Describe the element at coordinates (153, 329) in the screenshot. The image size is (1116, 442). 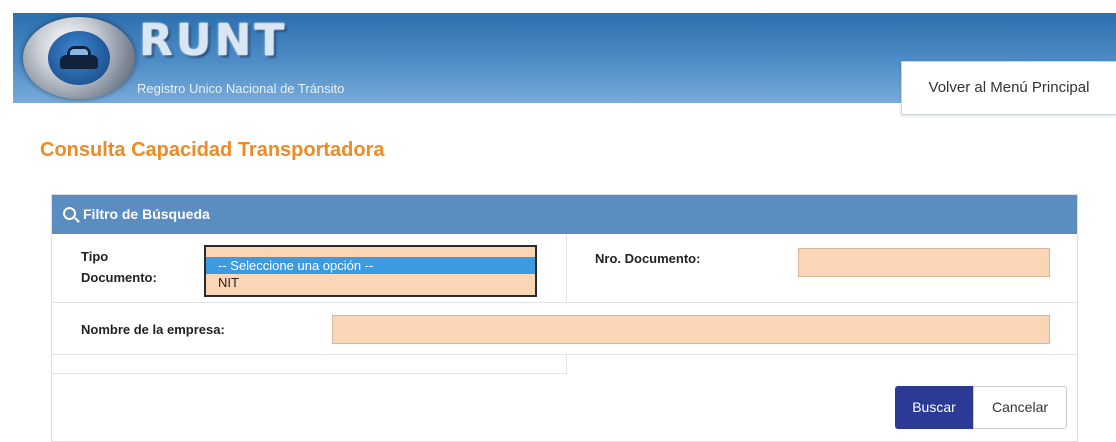
I see `nombre-empresa-label: Nombre de la empresa:` at that location.